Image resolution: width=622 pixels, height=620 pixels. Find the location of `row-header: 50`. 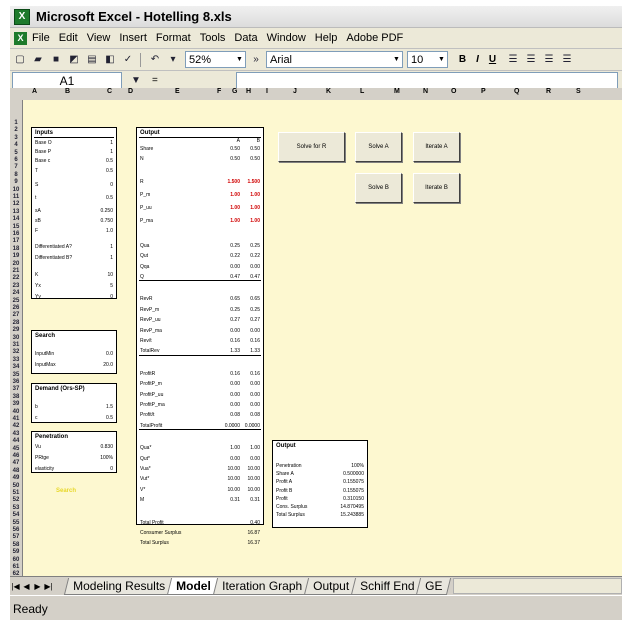

row-header: 50 is located at coordinates (16, 486).